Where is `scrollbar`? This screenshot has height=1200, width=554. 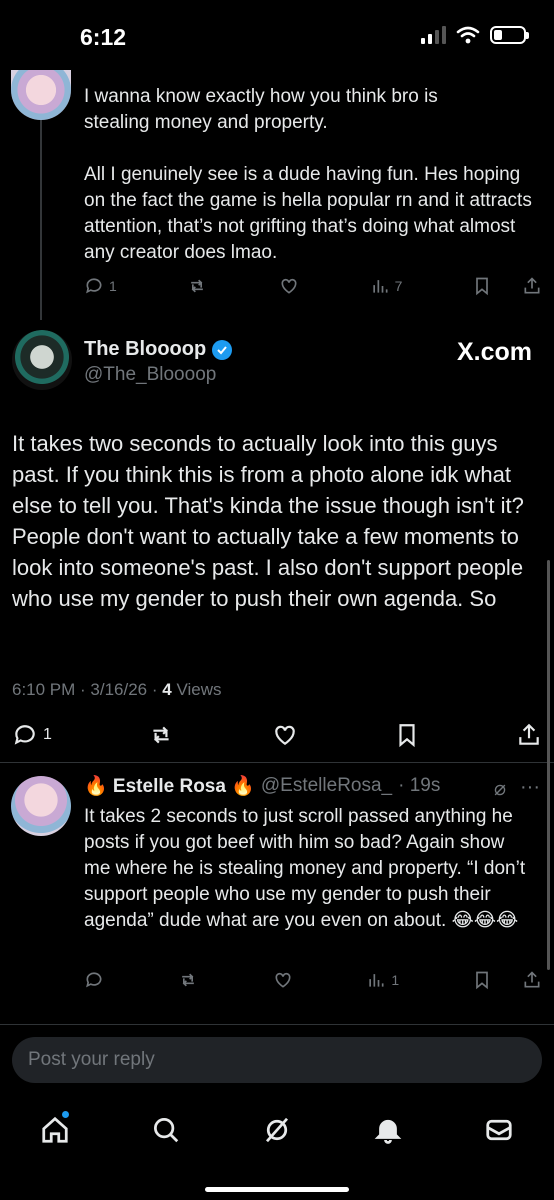 scrollbar is located at coordinates (548, 765).